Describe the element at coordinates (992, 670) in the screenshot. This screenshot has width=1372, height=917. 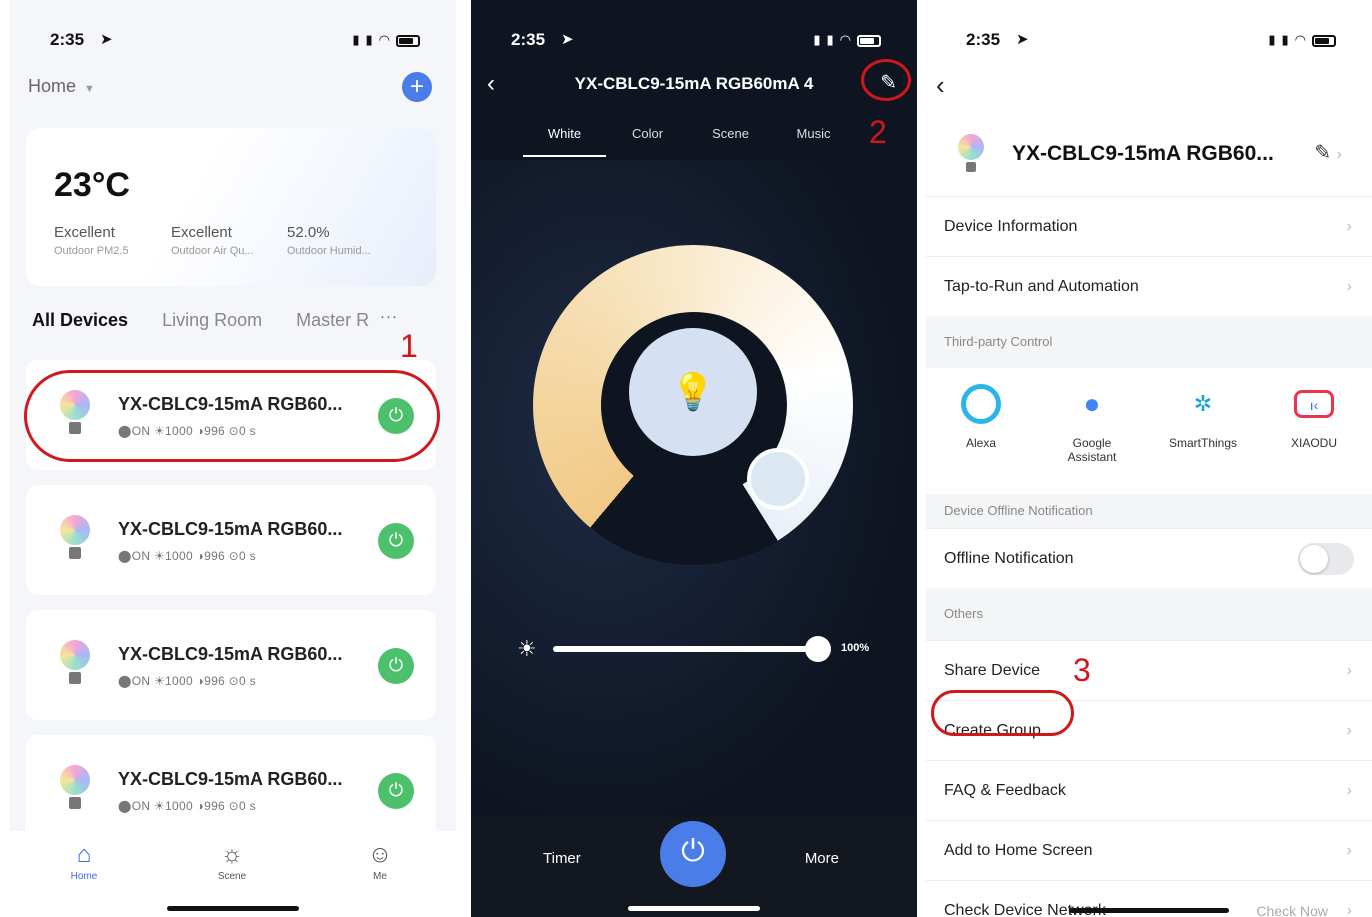
I see `row-label: Share Device` at that location.